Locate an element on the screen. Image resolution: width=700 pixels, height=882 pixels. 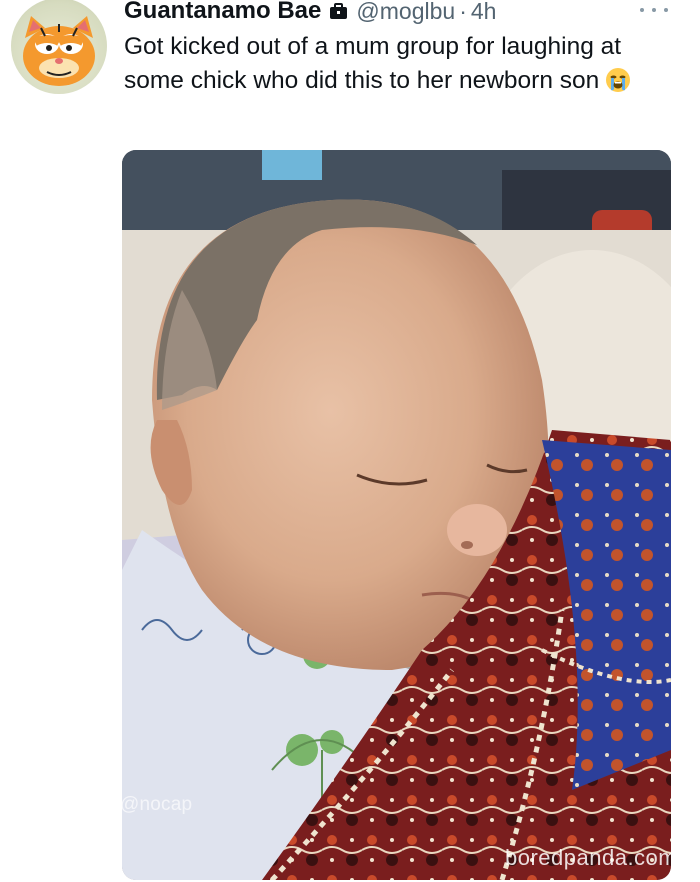
user-handle: @moglbu is located at coordinates (405, 12).